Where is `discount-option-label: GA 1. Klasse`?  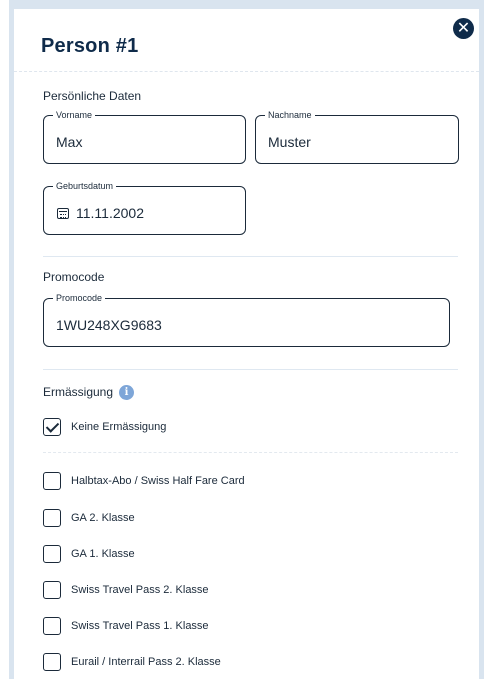
discount-option-label: GA 1. Klasse is located at coordinates (103, 554).